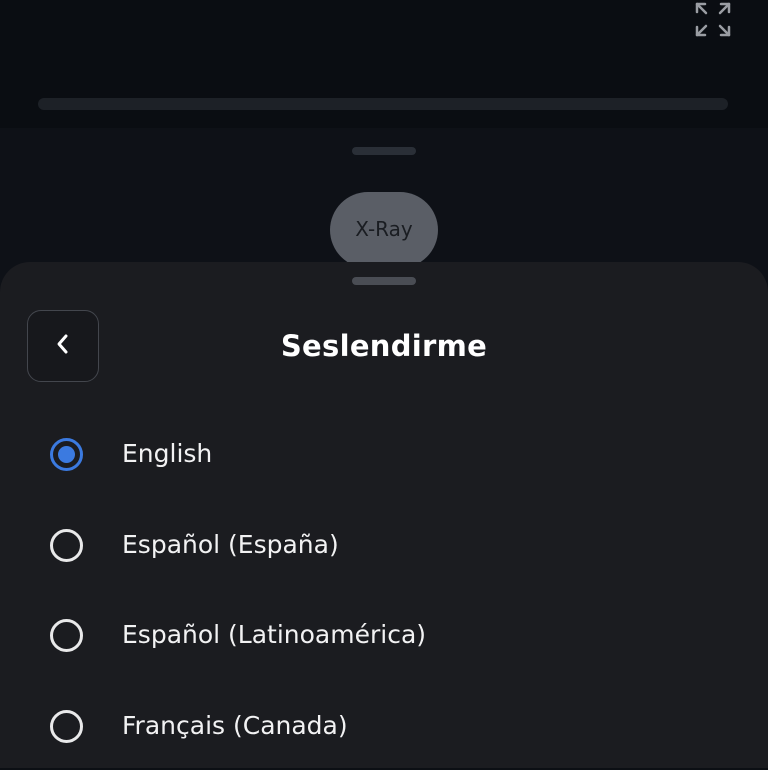 The image size is (768, 770). What do you see at coordinates (384, 151) in the screenshot?
I see `drag-handle` at bounding box center [384, 151].